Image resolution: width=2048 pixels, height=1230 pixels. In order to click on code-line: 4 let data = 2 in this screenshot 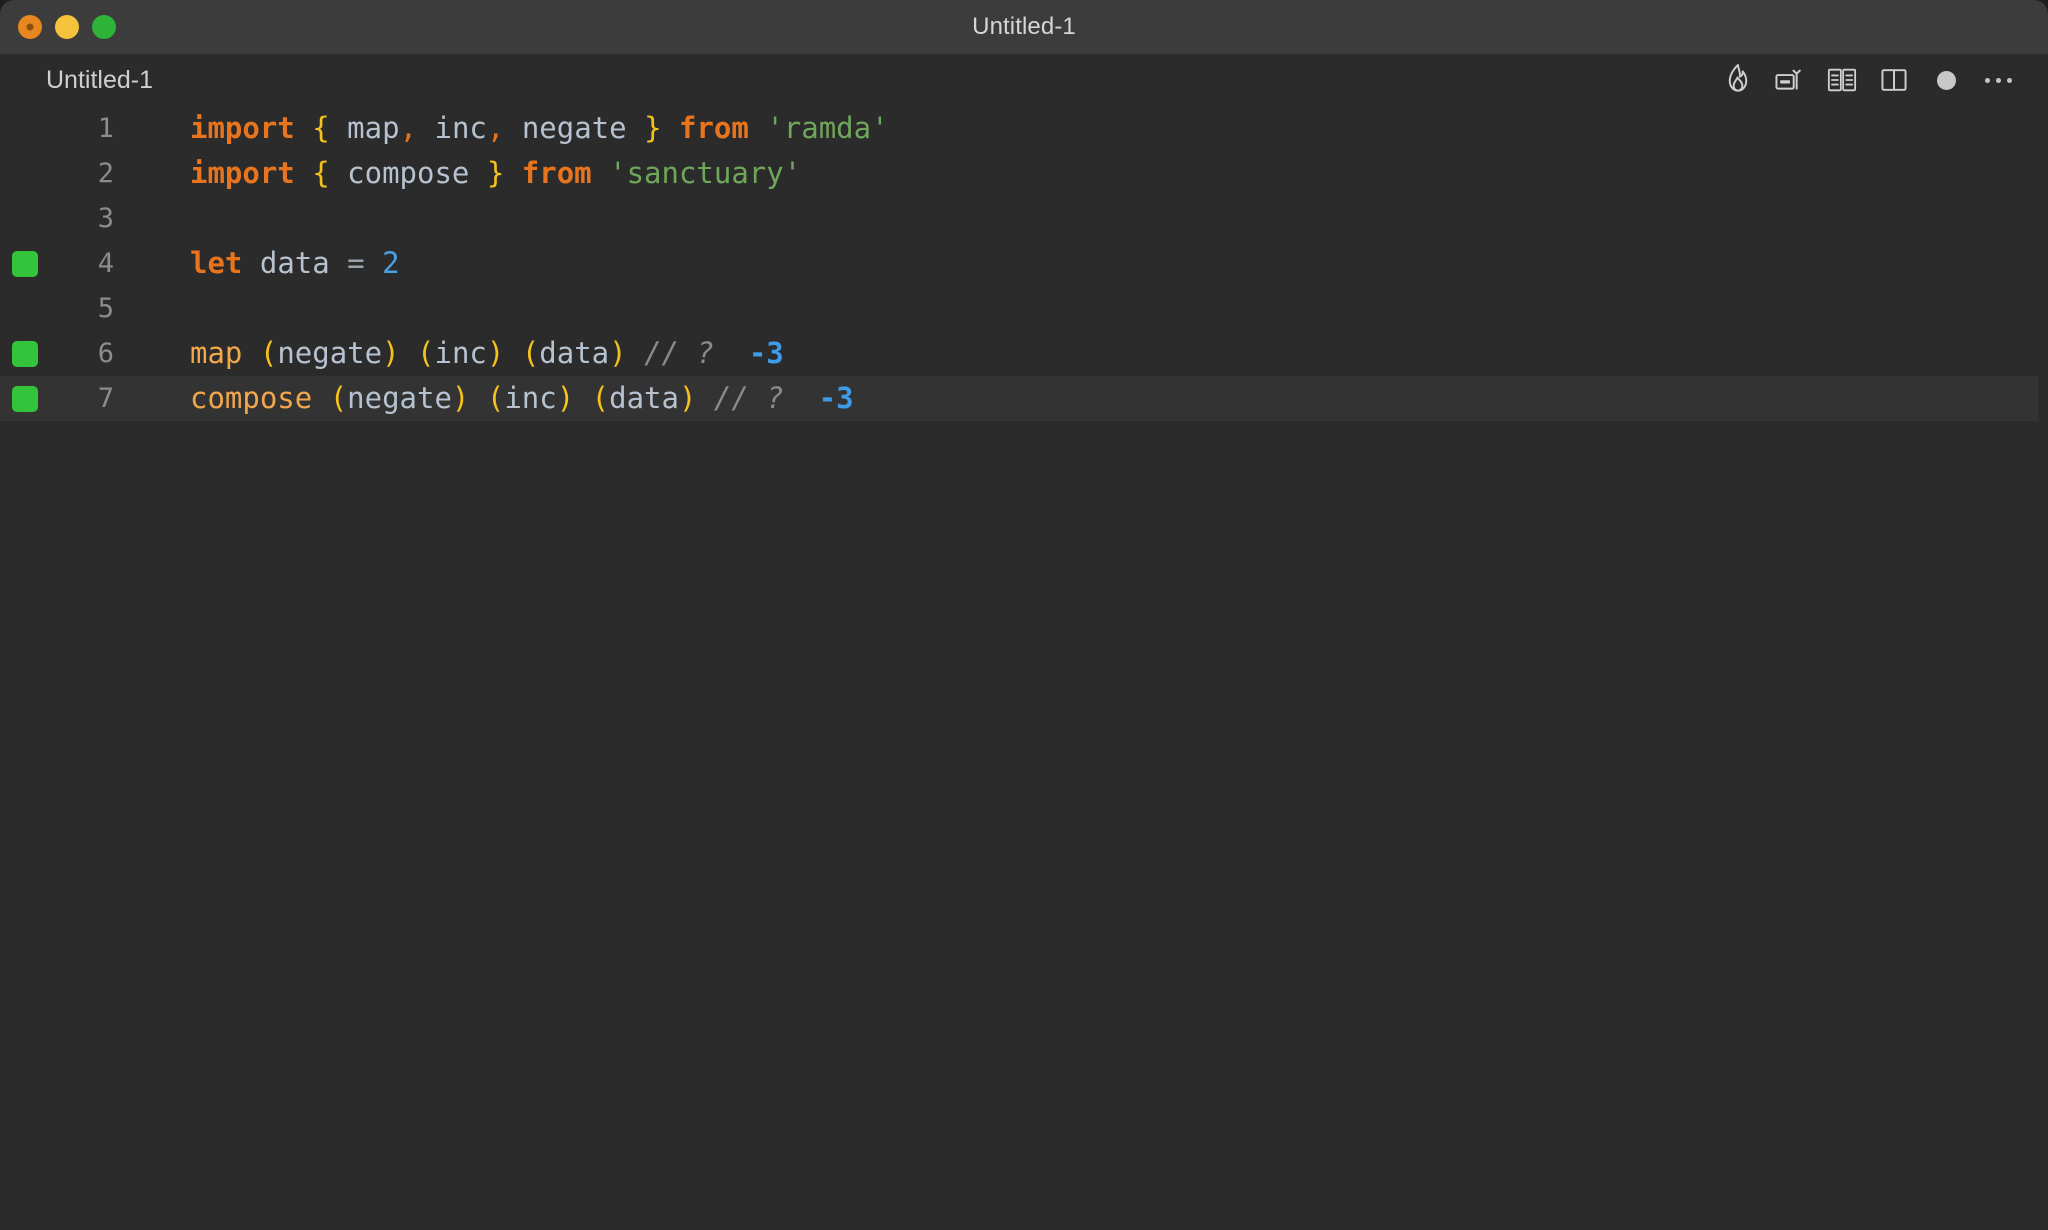, I will do `click(1024, 263)`.